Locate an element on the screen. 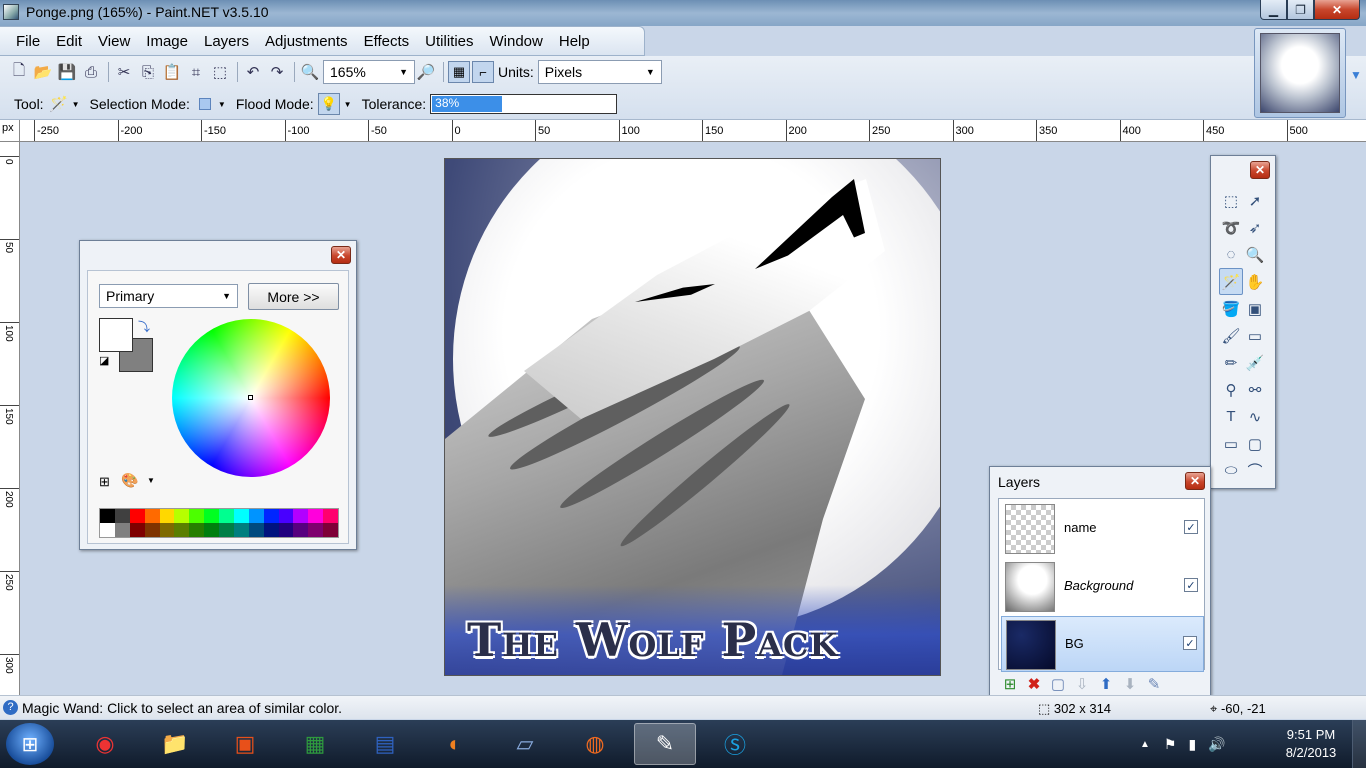 This screenshot has width=1366, height=768. move-layer-down-icon: ⬇ is located at coordinates (1130, 684).